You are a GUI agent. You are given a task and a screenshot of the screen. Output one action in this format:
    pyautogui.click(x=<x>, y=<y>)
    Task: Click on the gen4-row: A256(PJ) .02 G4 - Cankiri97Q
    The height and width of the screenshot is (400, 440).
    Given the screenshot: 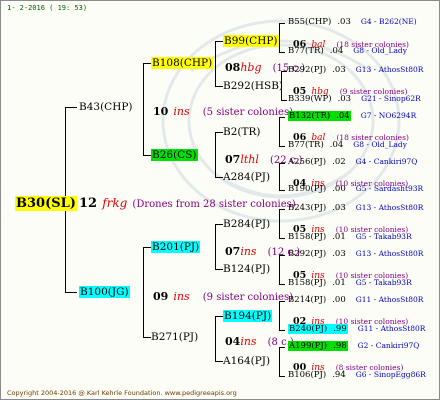 What is the action you would take?
    pyautogui.click(x=352, y=162)
    